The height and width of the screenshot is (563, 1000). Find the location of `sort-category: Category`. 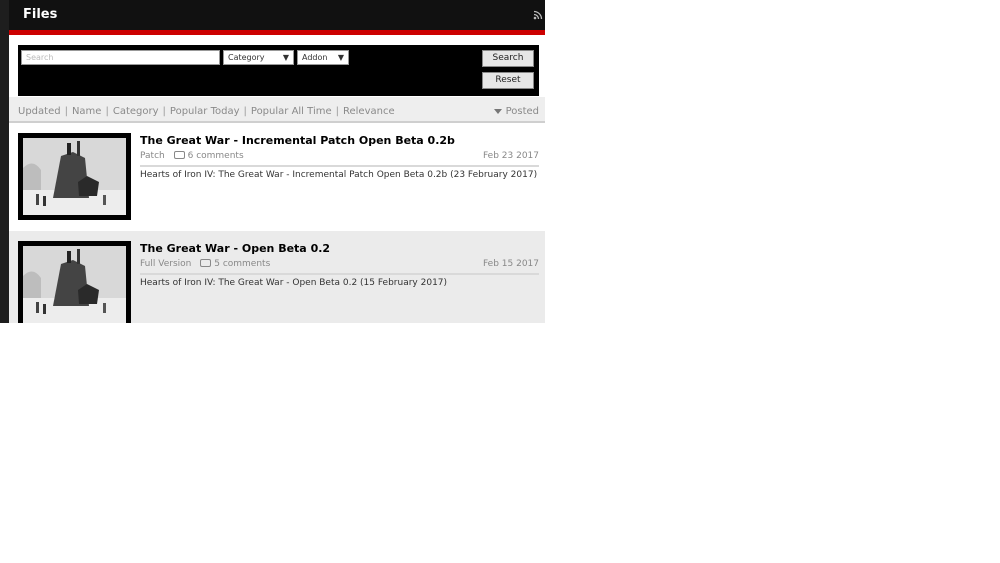

sort-category: Category is located at coordinates (136, 111).